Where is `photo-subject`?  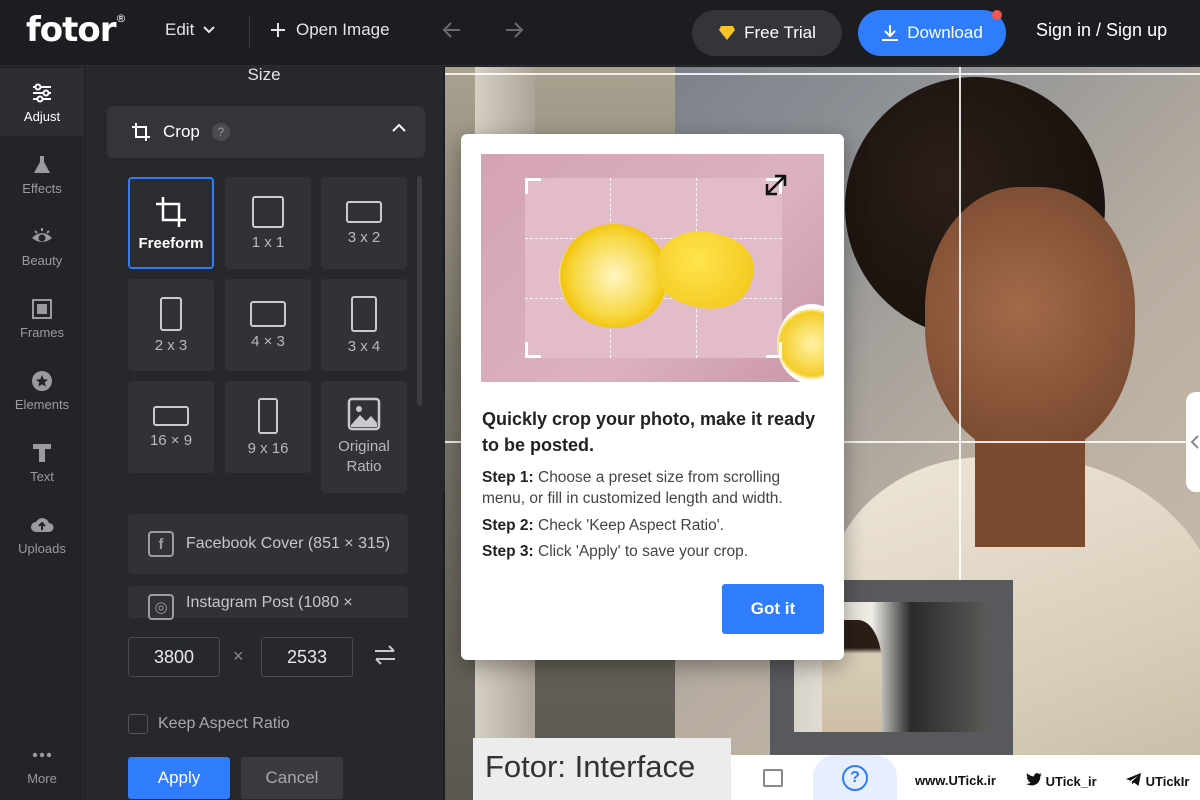 photo-subject is located at coordinates (1030, 322).